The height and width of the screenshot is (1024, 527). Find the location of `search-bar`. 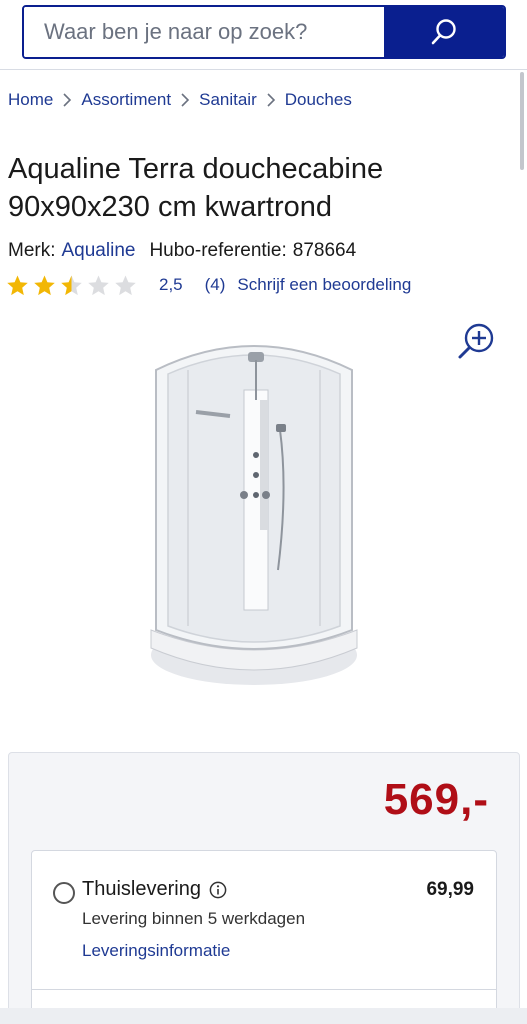

search-bar is located at coordinates (264, 32).